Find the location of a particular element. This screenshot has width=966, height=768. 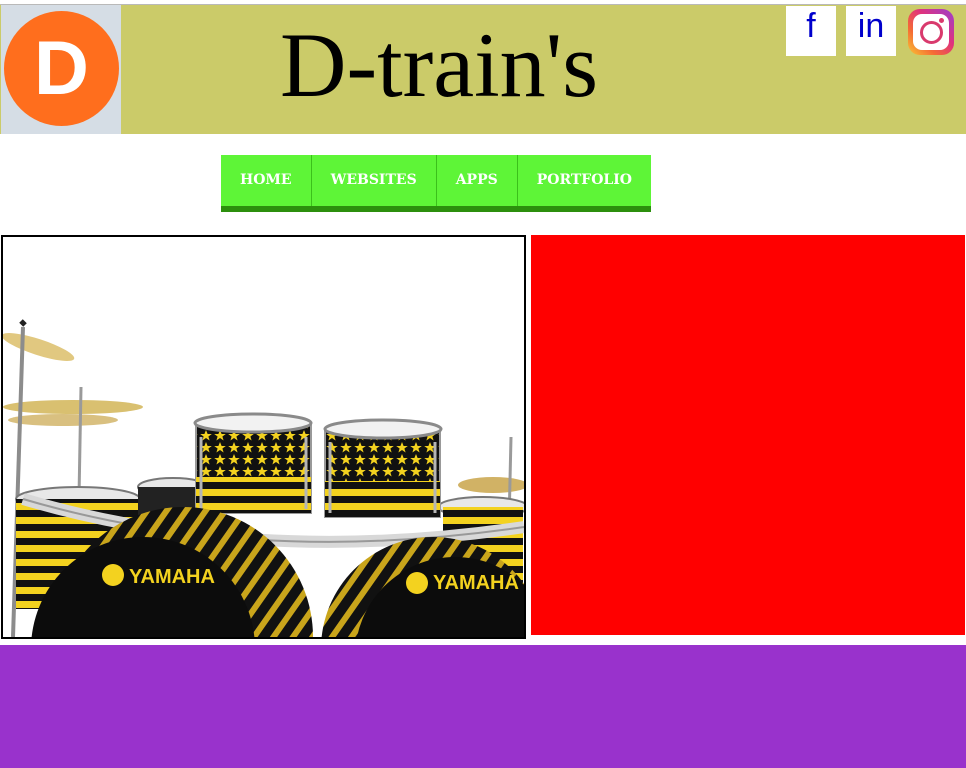

logo-container: D is located at coordinates (61, 69).